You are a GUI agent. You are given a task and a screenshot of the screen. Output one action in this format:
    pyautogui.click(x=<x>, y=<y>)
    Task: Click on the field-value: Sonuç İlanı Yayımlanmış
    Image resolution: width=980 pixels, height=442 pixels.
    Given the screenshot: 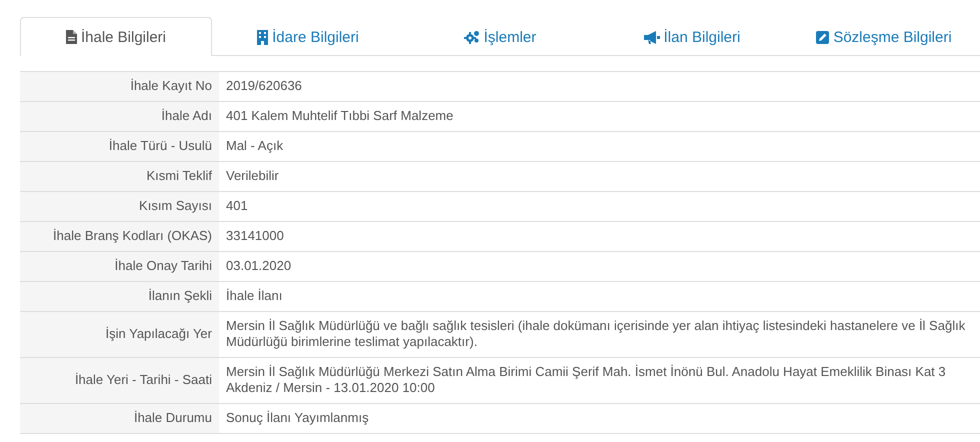 What is the action you would take?
    pyautogui.click(x=599, y=419)
    